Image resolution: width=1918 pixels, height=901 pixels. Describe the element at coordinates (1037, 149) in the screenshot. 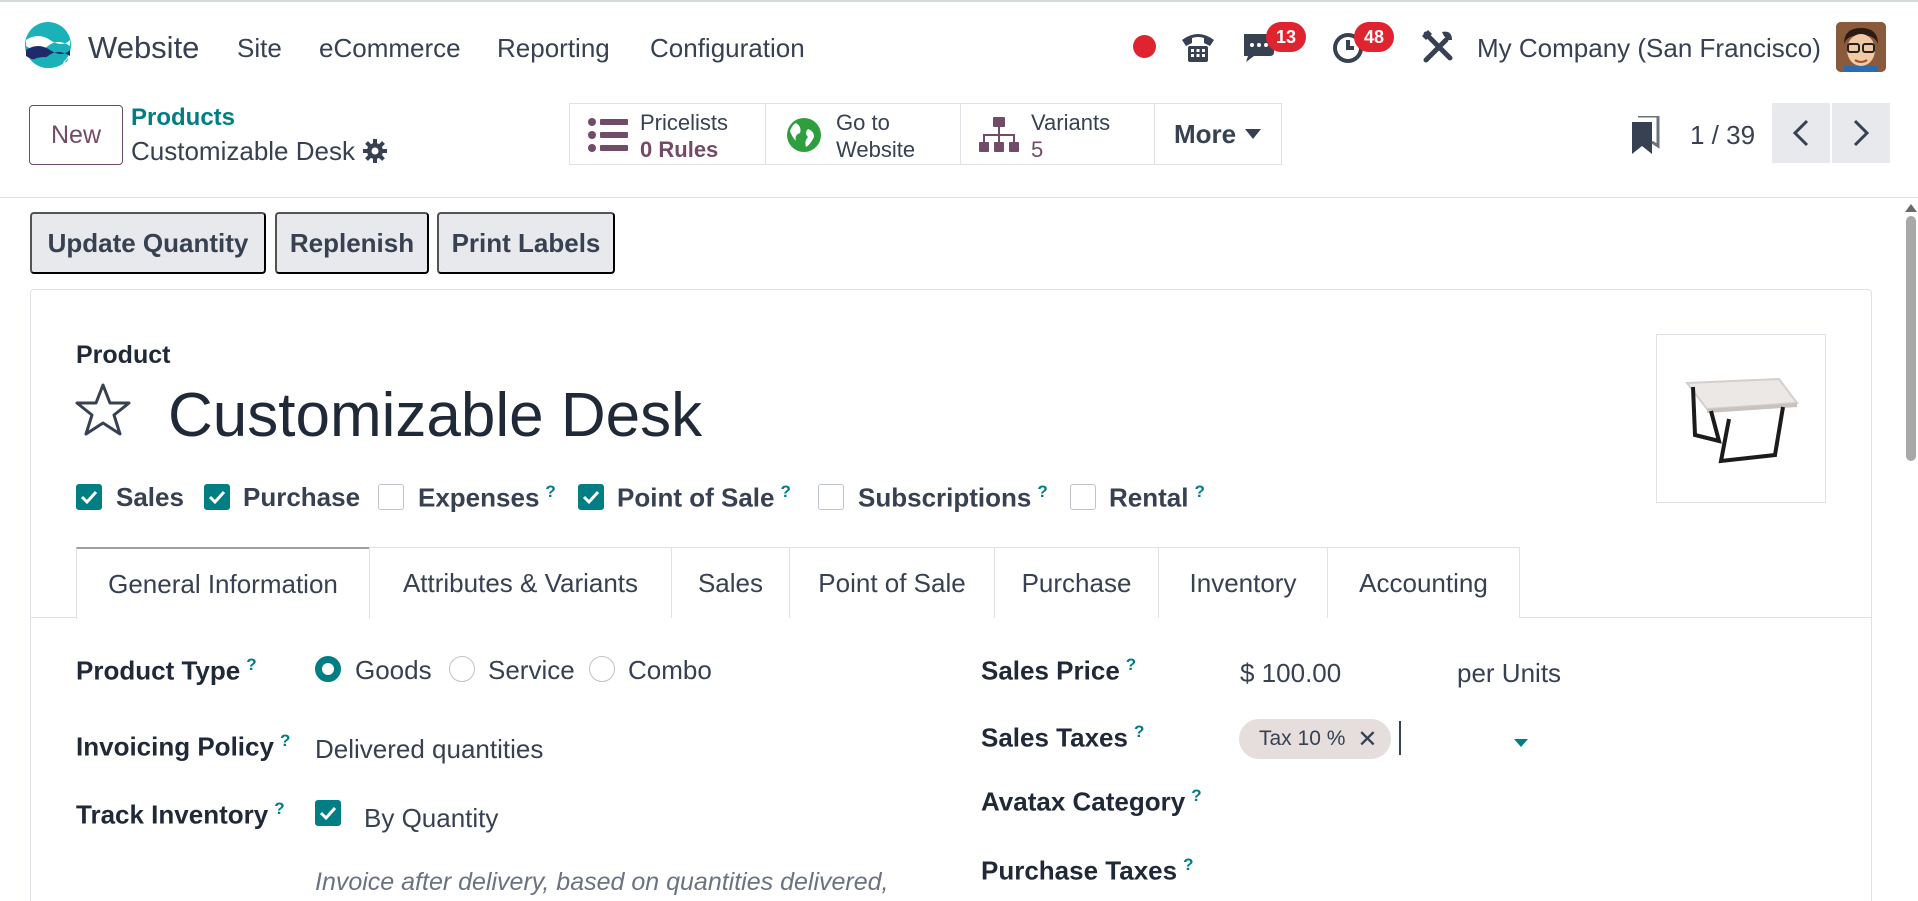

I see `variants-count: 5` at that location.